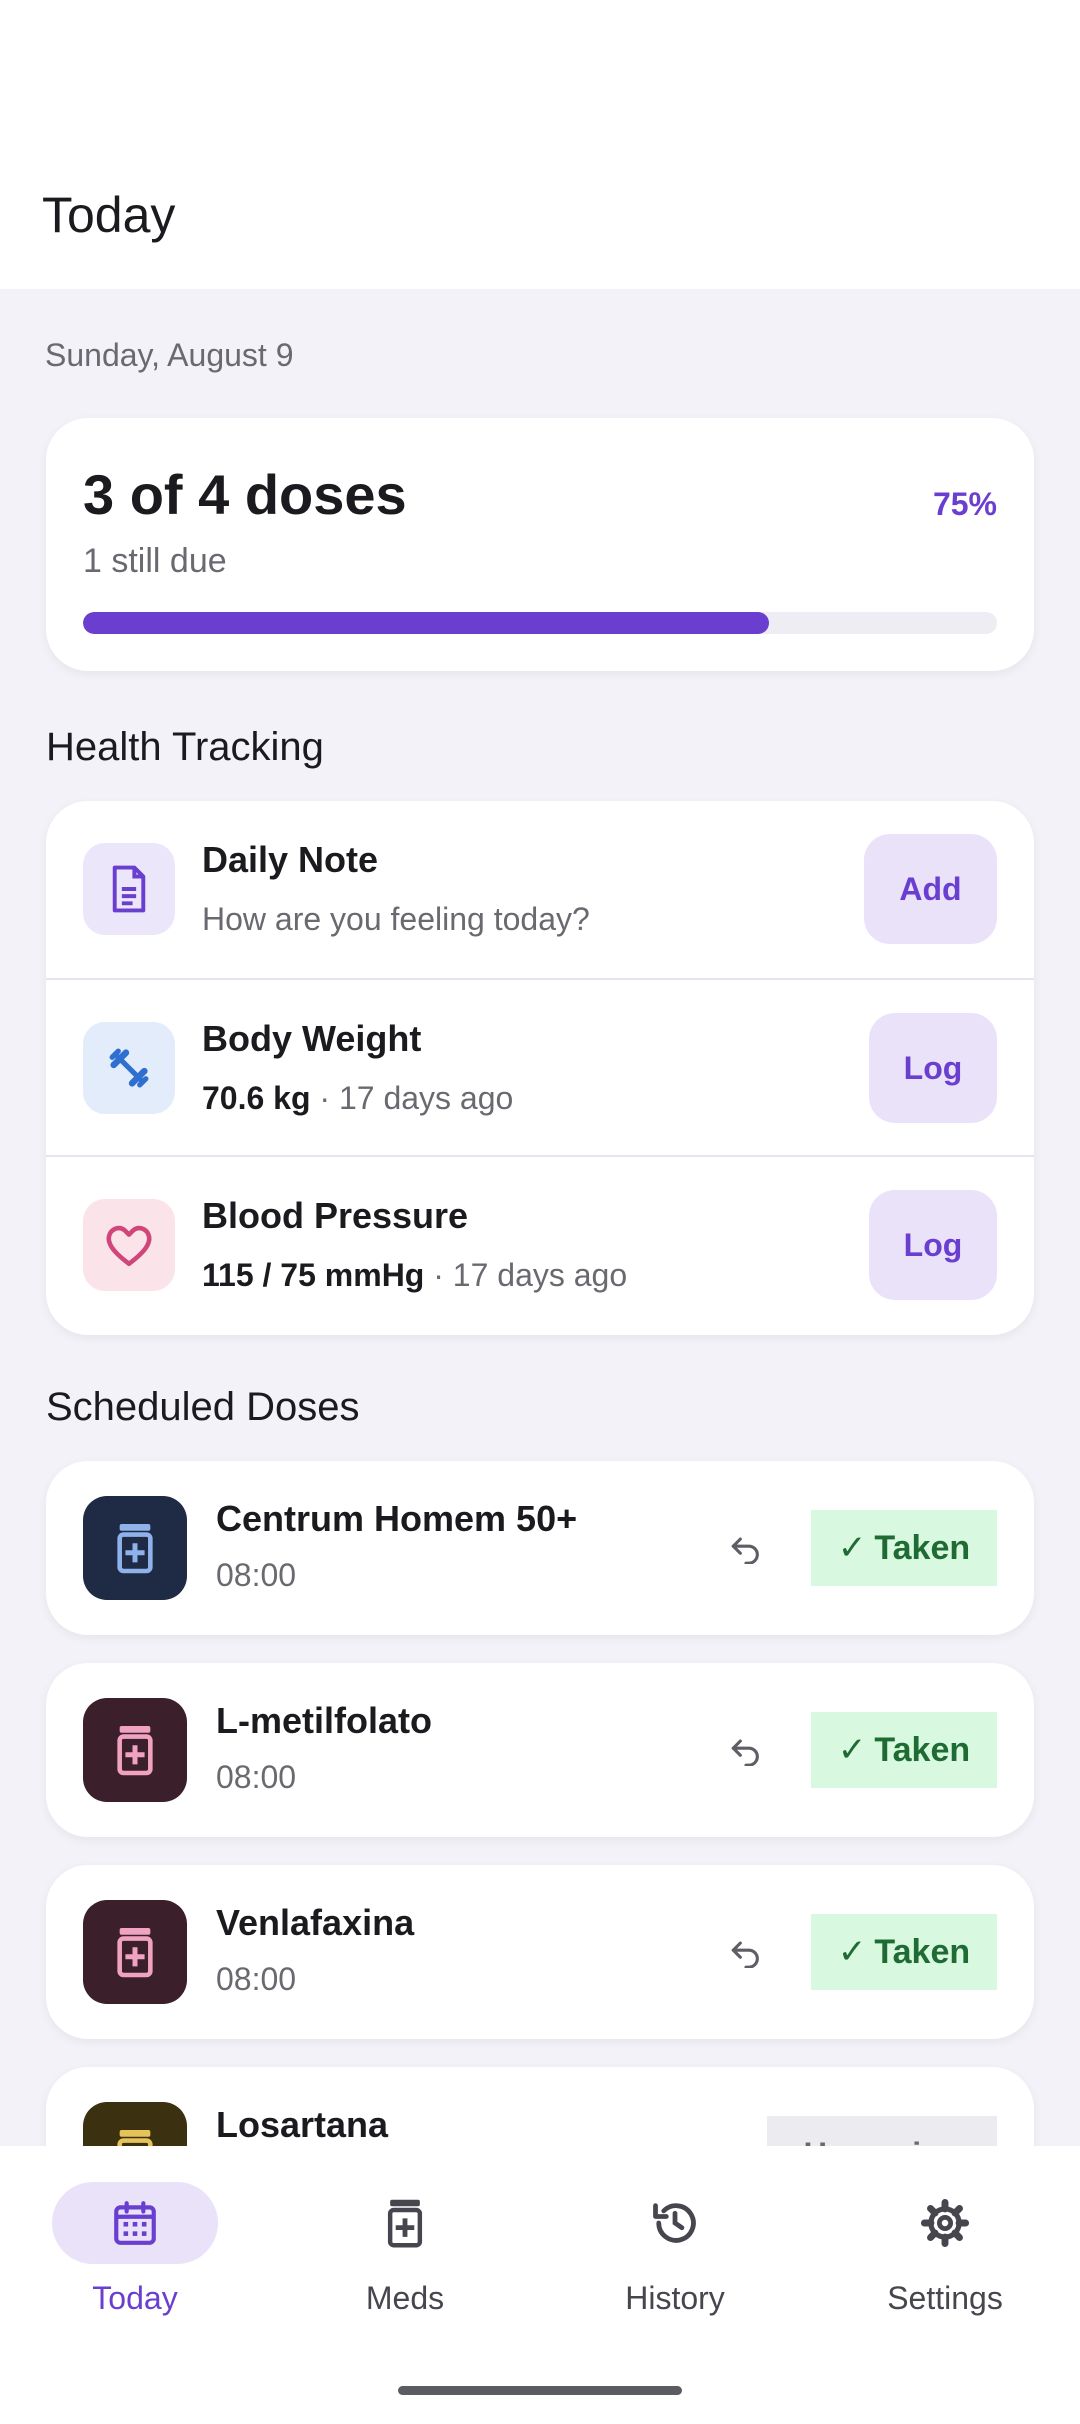 This screenshot has height=2424, width=1080. Describe the element at coordinates (397, 1518) in the screenshot. I see `dose-name: Centrum Homem 50+` at that location.